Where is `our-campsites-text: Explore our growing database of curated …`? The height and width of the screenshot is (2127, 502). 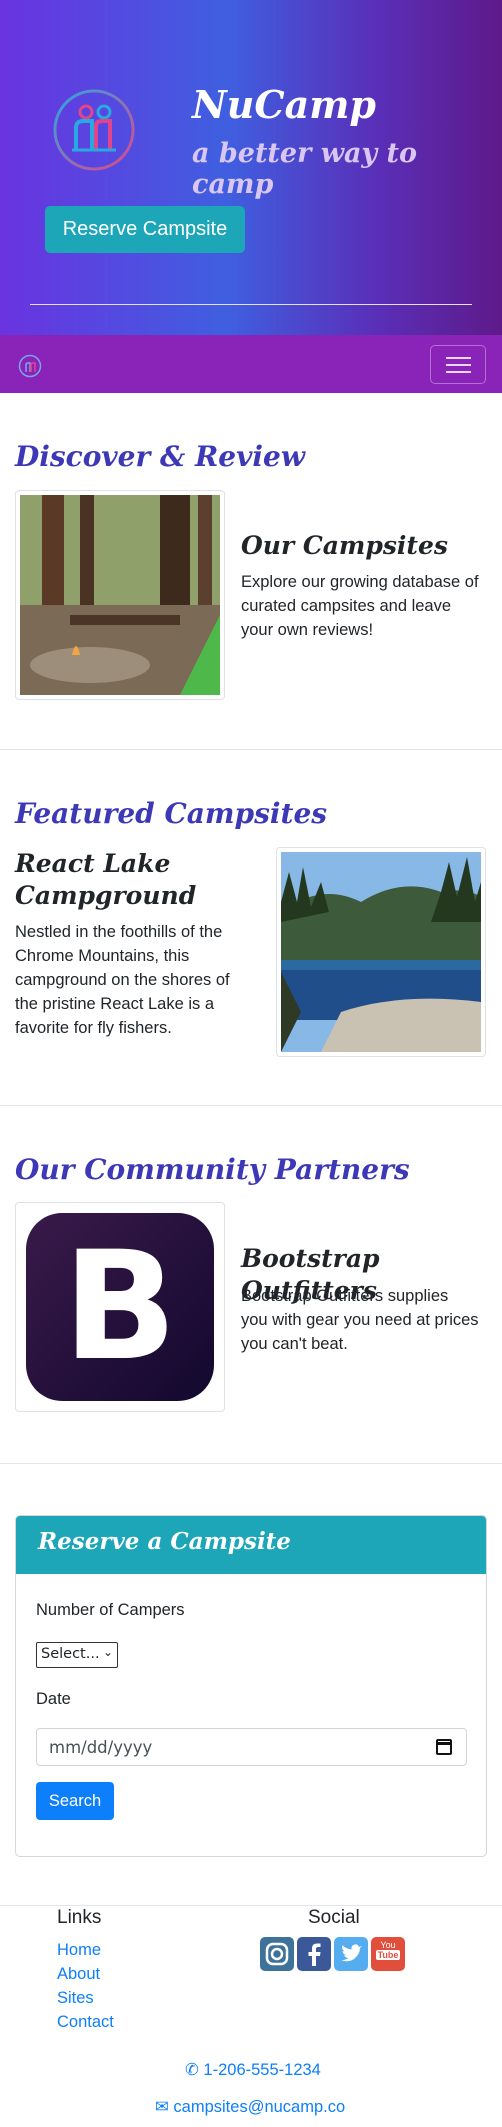 our-campsites-text: Explore our growing database of curated … is located at coordinates (360, 606).